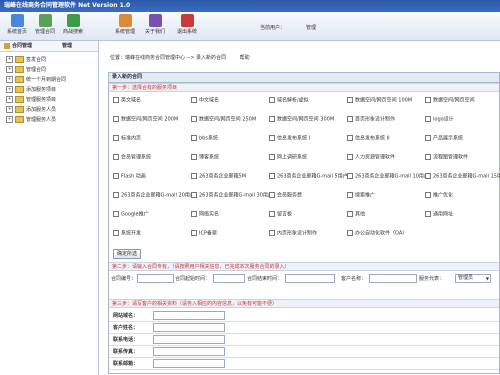  What do you see at coordinates (17, 24) in the screenshot?
I see `tool-home-button: 系统首页` at bounding box center [17, 24].